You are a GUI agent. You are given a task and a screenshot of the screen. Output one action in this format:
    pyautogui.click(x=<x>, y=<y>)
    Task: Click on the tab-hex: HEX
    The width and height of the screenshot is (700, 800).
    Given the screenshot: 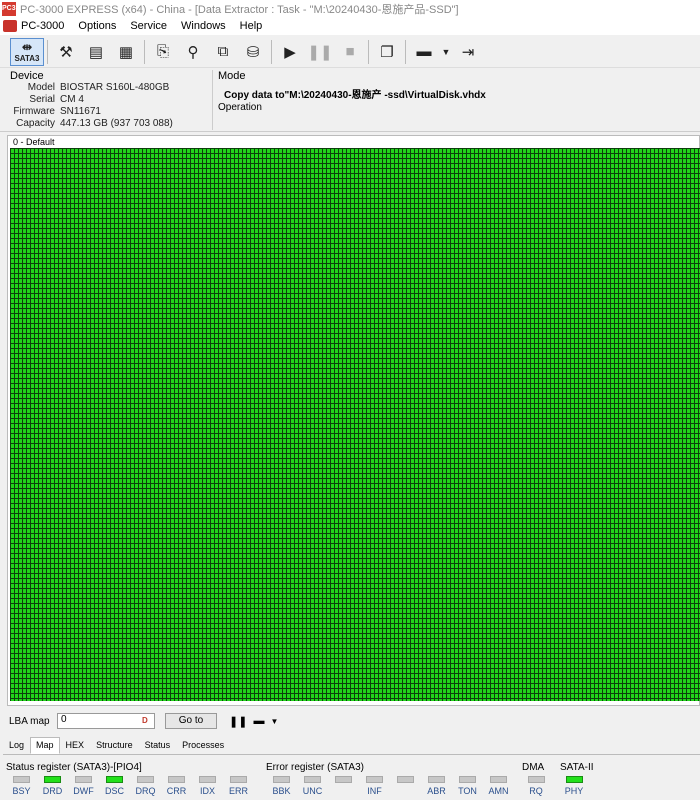 What is the action you would take?
    pyautogui.click(x=75, y=745)
    